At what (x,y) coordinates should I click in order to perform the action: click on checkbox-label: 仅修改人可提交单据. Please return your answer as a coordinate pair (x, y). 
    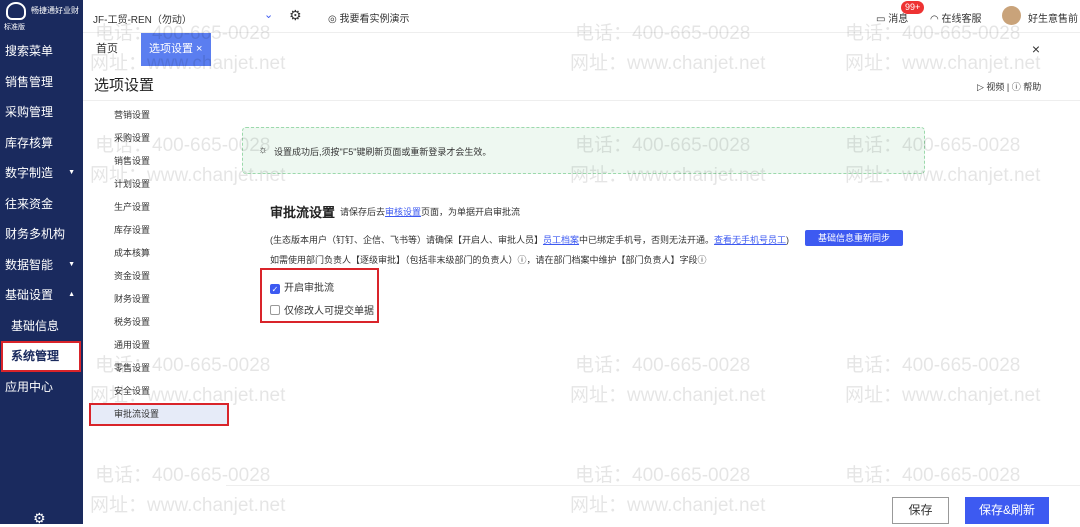
    Looking at the image, I should click on (329, 311).